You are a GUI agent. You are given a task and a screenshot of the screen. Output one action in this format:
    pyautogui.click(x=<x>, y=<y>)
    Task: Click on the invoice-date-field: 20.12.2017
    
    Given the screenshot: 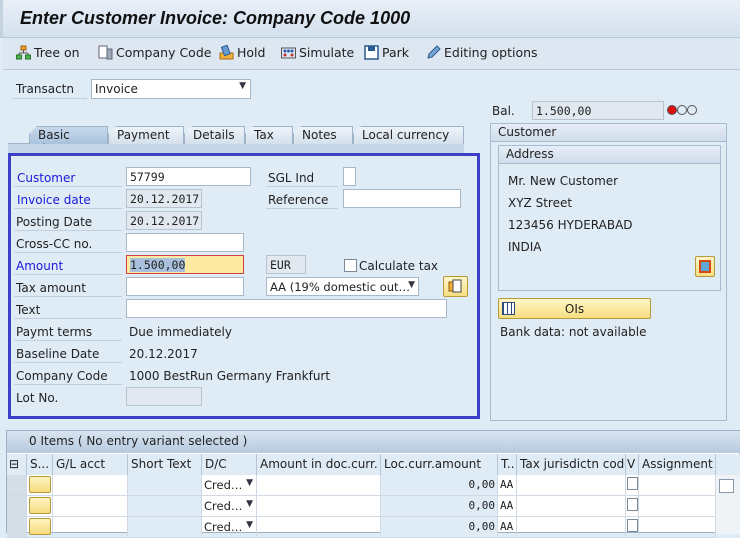 What is the action you would take?
    pyautogui.click(x=164, y=198)
    